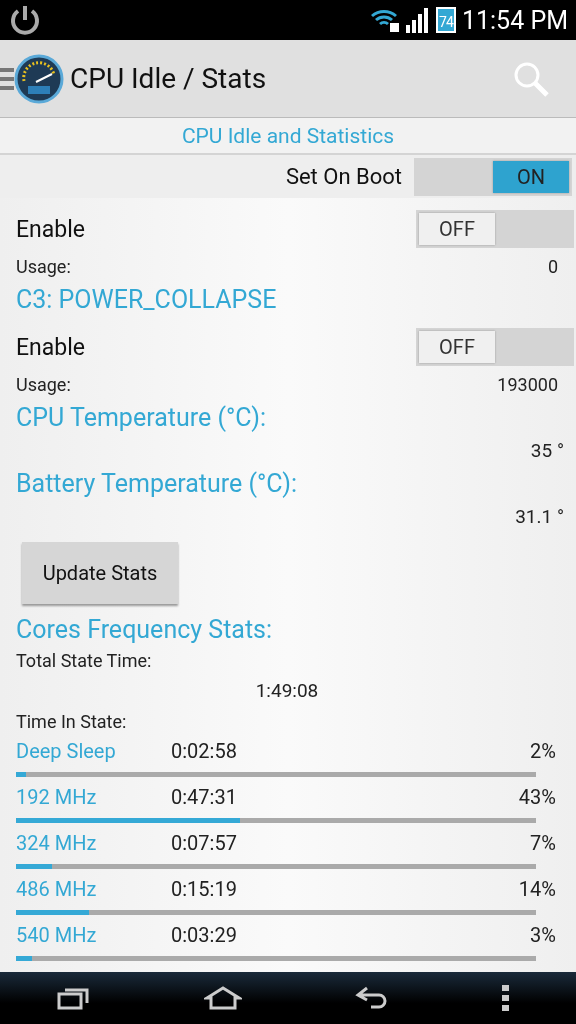 The height and width of the screenshot is (1024, 576). I want to click on frequency-name: 192 MHz, so click(57, 797).